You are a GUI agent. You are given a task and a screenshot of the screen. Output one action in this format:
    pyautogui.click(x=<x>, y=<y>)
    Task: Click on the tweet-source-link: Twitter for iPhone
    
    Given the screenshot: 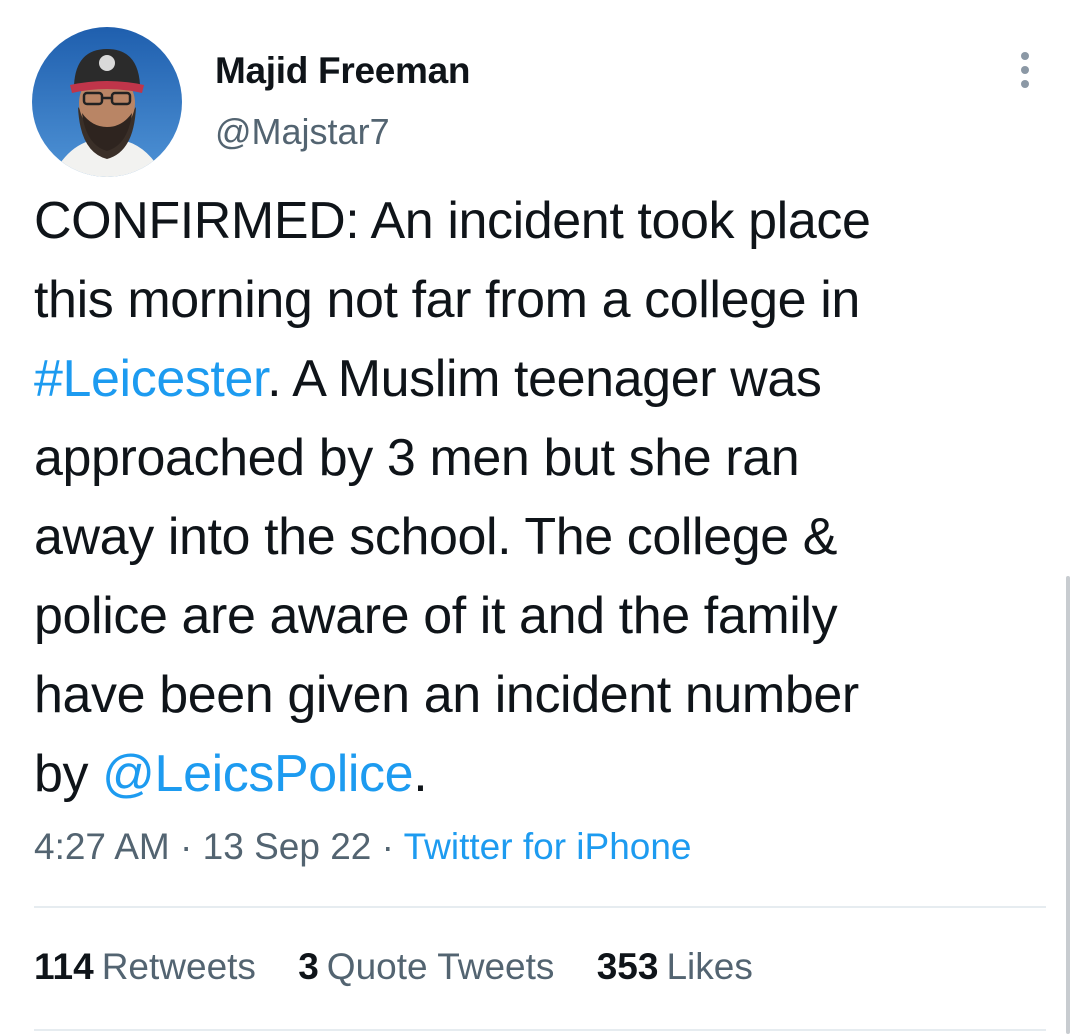 What is the action you would take?
    pyautogui.click(x=548, y=846)
    